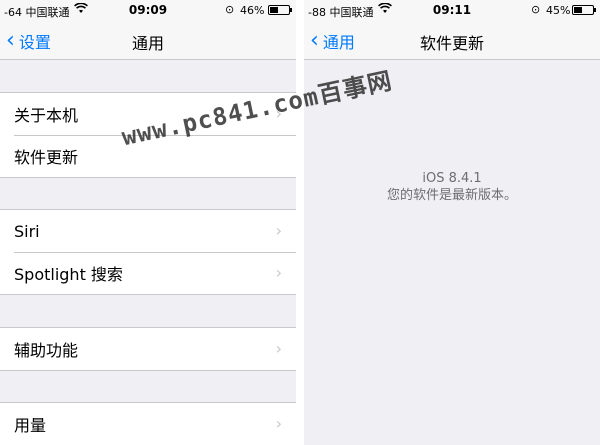 This screenshot has width=600, height=445. I want to click on ios-version: iOS 8.4.1, so click(452, 178).